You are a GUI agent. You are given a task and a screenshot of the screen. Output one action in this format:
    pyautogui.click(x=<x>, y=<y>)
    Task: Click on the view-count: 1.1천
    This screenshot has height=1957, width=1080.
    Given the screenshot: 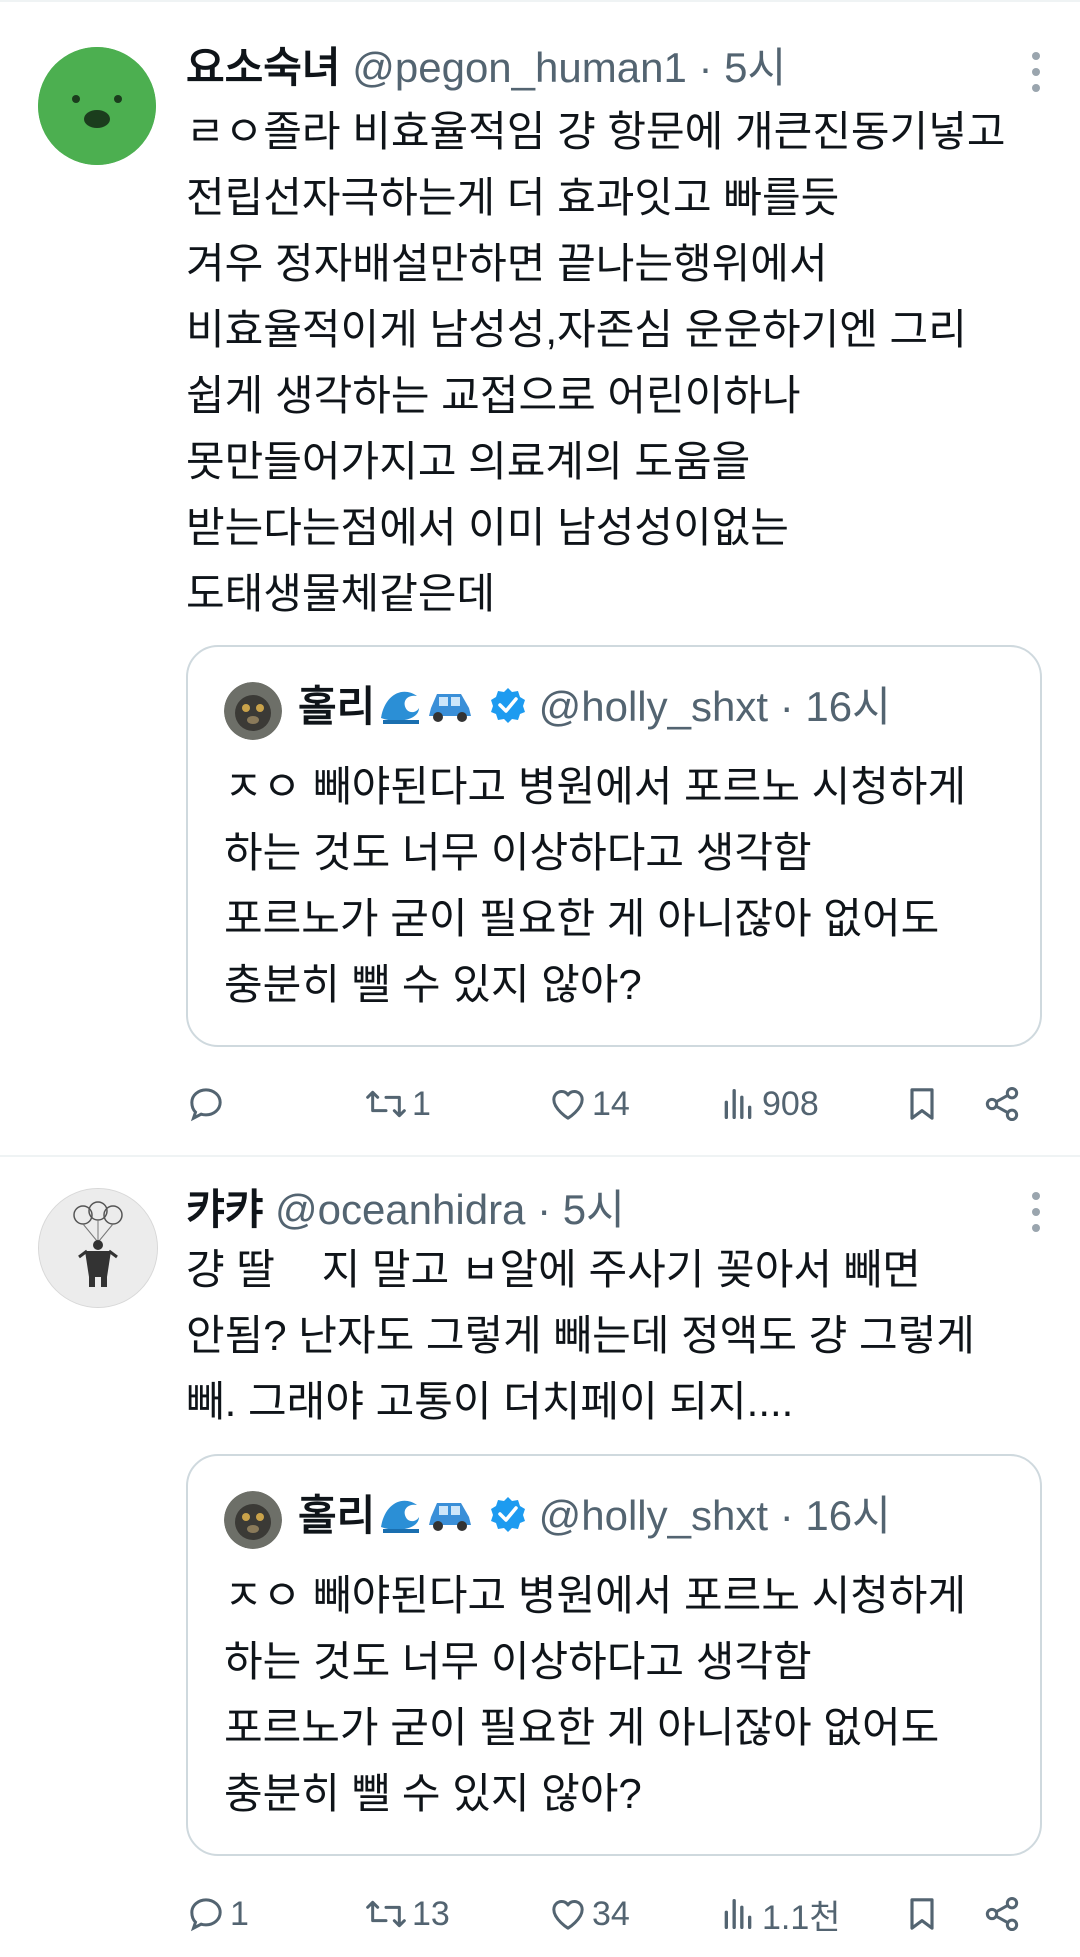 What is the action you would take?
    pyautogui.click(x=801, y=1917)
    